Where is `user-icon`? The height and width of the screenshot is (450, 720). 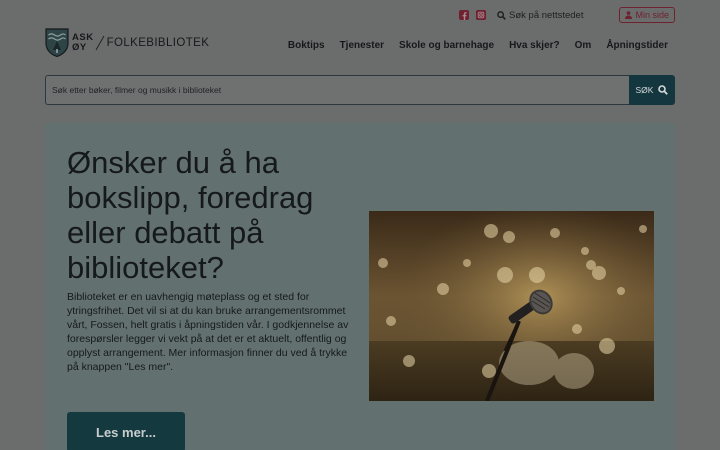 user-icon is located at coordinates (629, 15).